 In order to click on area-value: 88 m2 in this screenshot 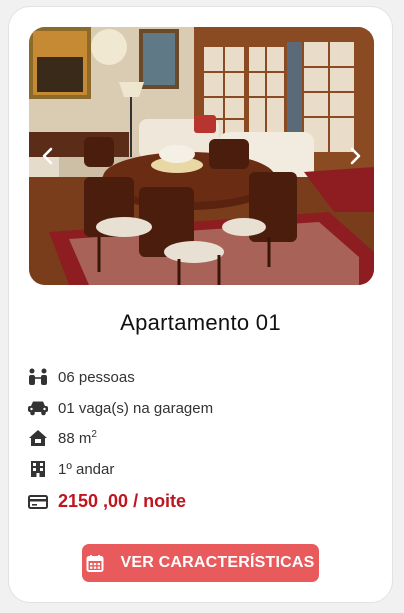, I will do `click(77, 438)`.